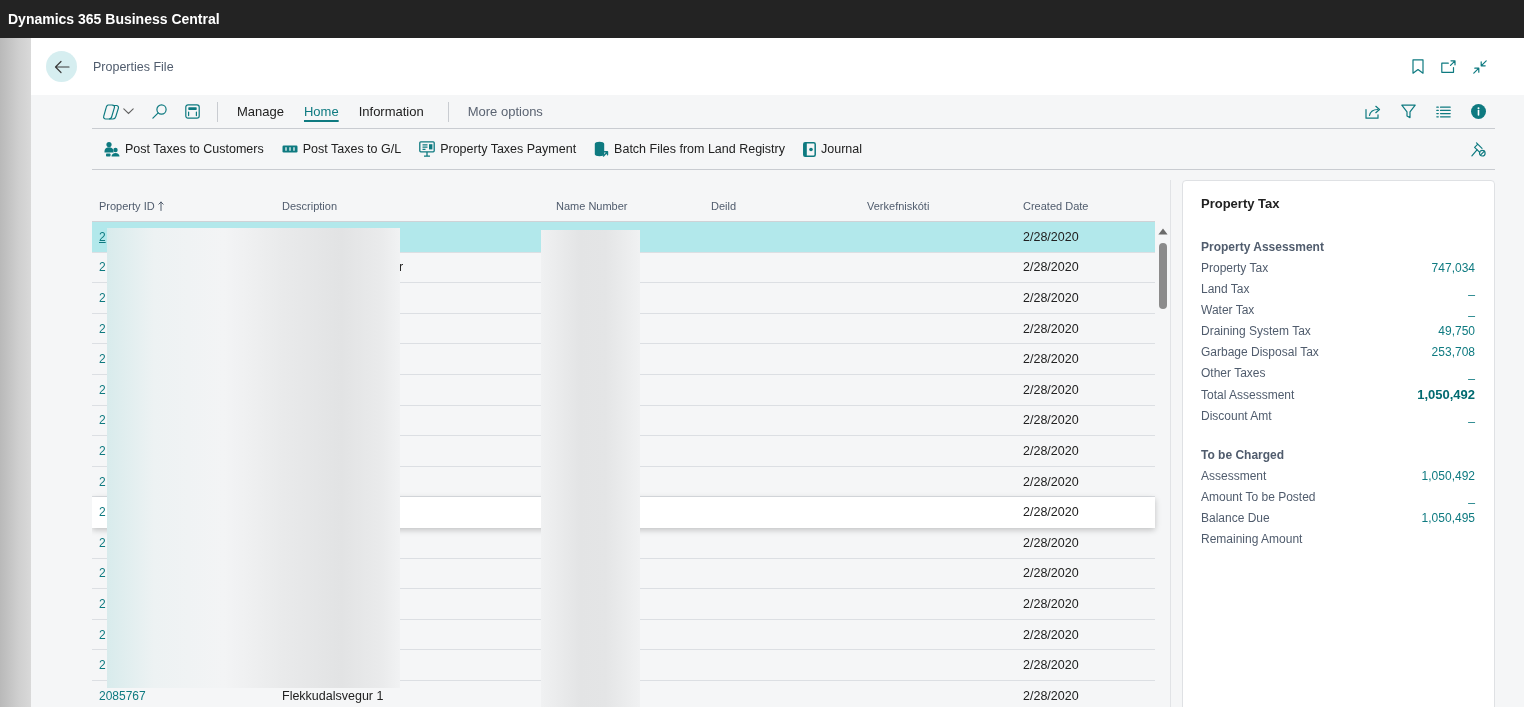  What do you see at coordinates (1241, 204) in the screenshot?
I see `factbox-title: Property Tax` at bounding box center [1241, 204].